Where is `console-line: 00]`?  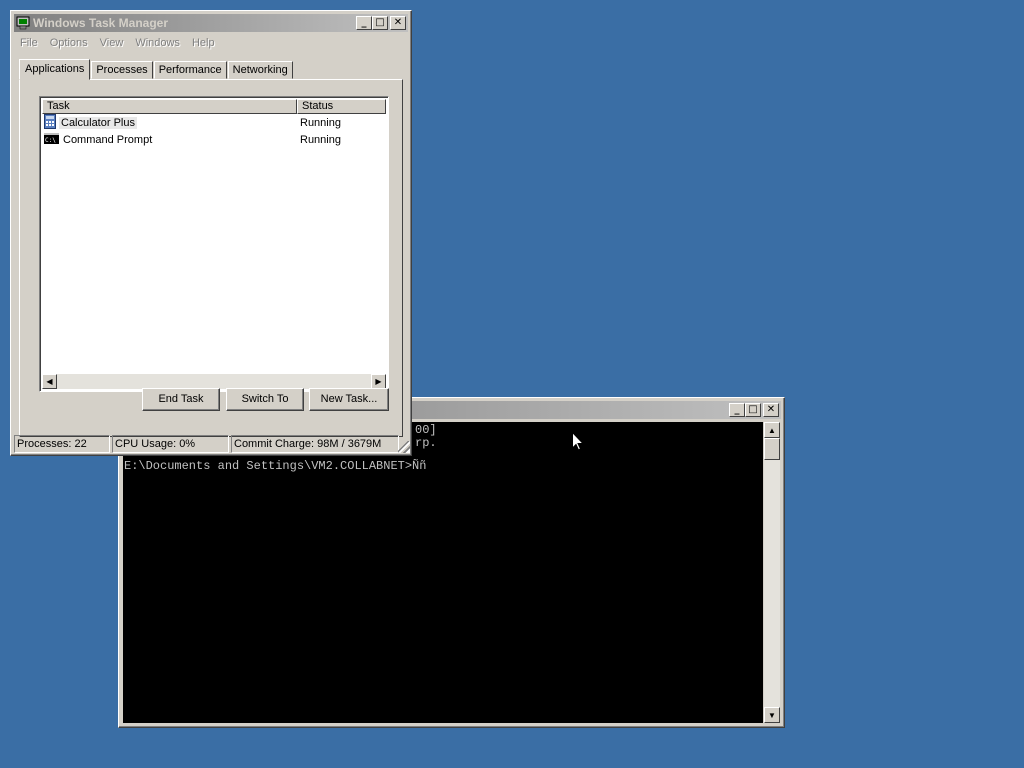 console-line: 00] is located at coordinates (426, 430).